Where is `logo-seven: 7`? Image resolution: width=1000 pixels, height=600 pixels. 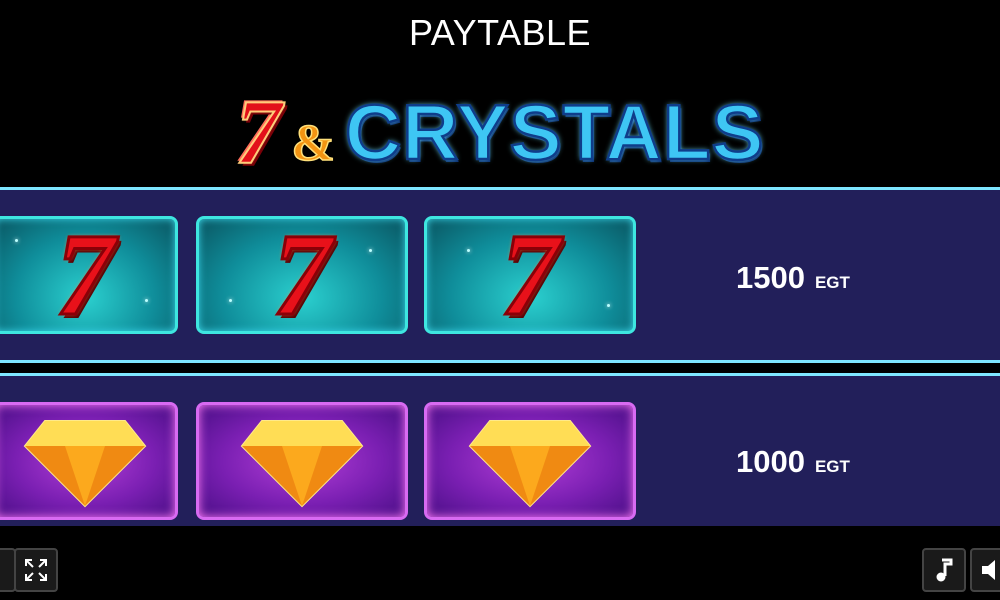 logo-seven: 7 is located at coordinates (259, 132).